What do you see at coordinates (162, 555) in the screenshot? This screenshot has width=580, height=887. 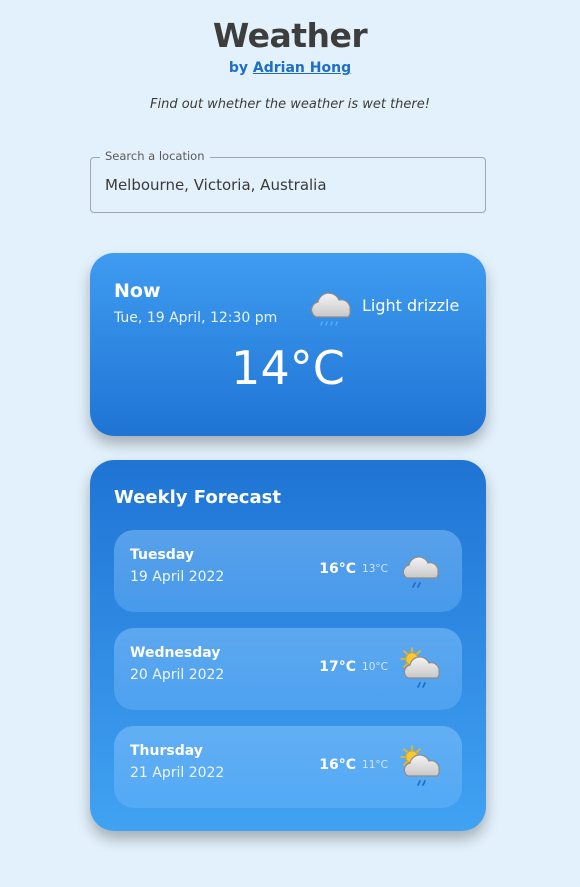 I see `forecast-day-name: Tuesday` at bounding box center [162, 555].